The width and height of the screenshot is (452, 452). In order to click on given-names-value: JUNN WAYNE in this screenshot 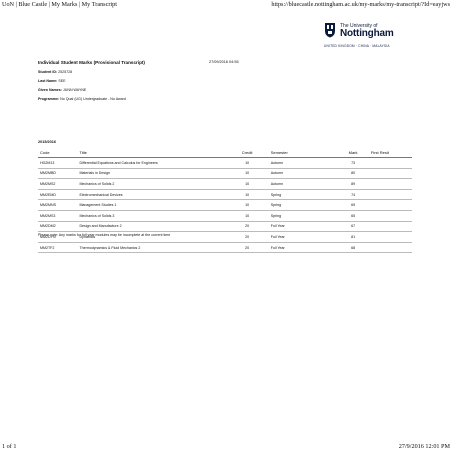, I will do `click(74, 90)`.